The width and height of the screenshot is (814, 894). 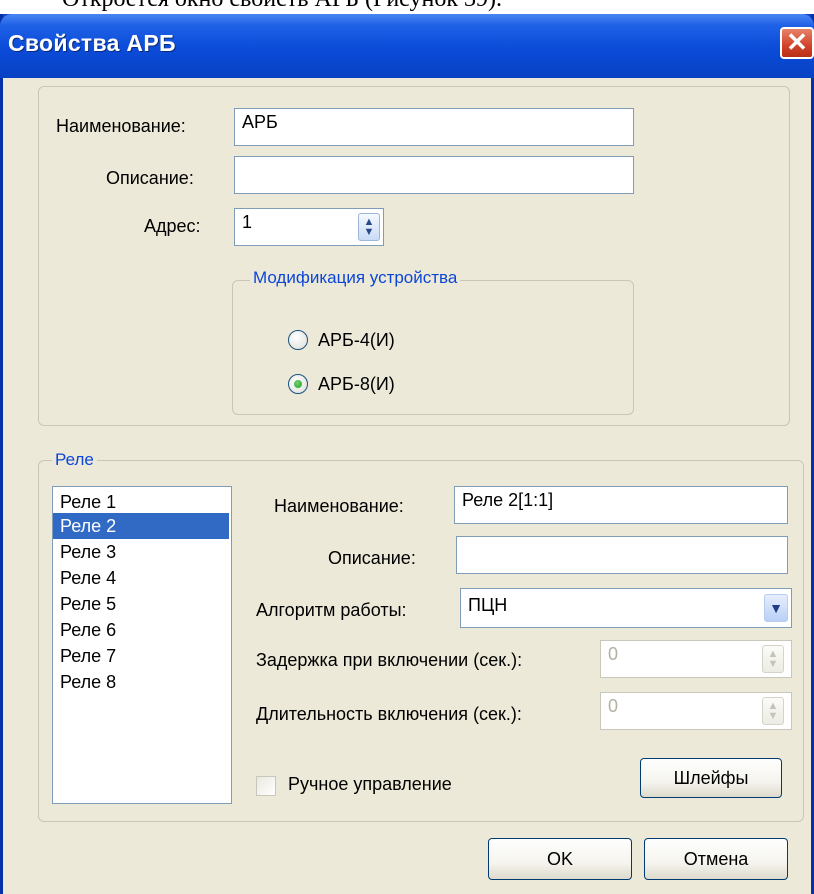 I want to click on list-item: Реле 1, so click(x=141, y=502).